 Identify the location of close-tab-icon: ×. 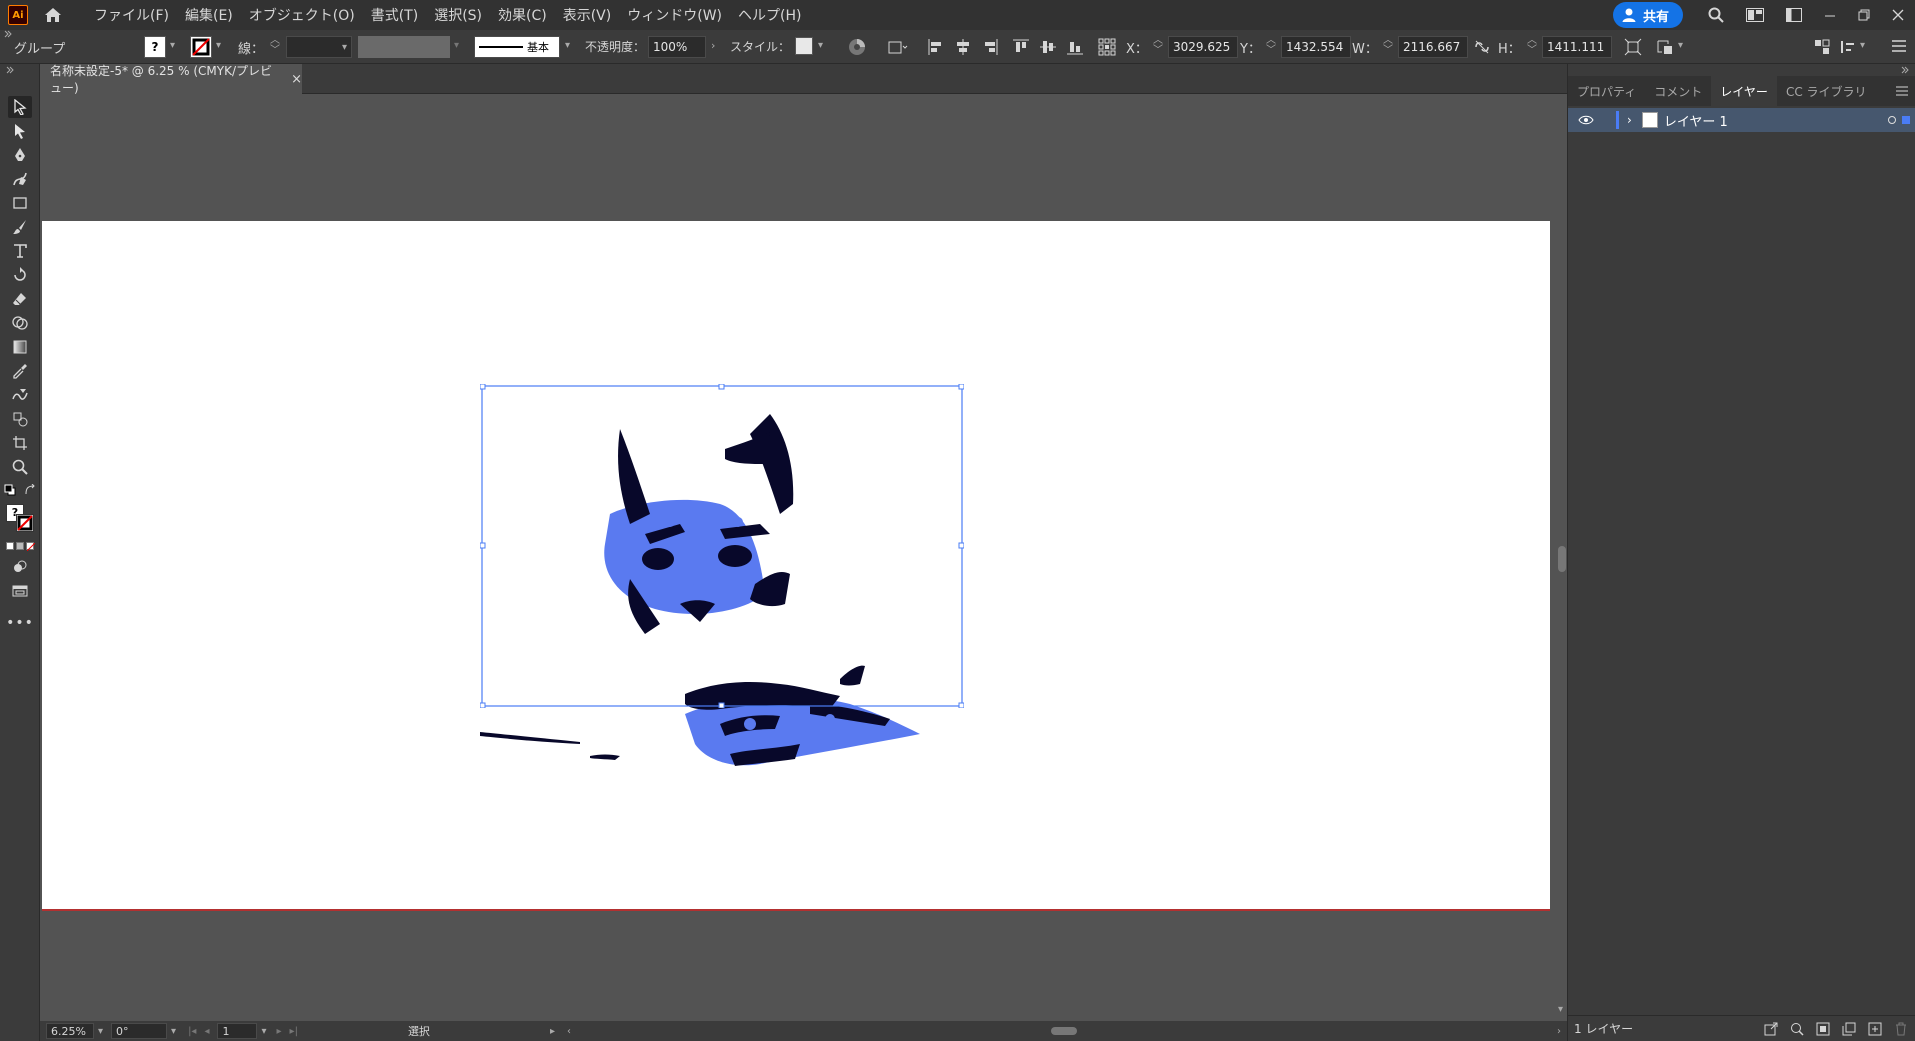
(296, 79).